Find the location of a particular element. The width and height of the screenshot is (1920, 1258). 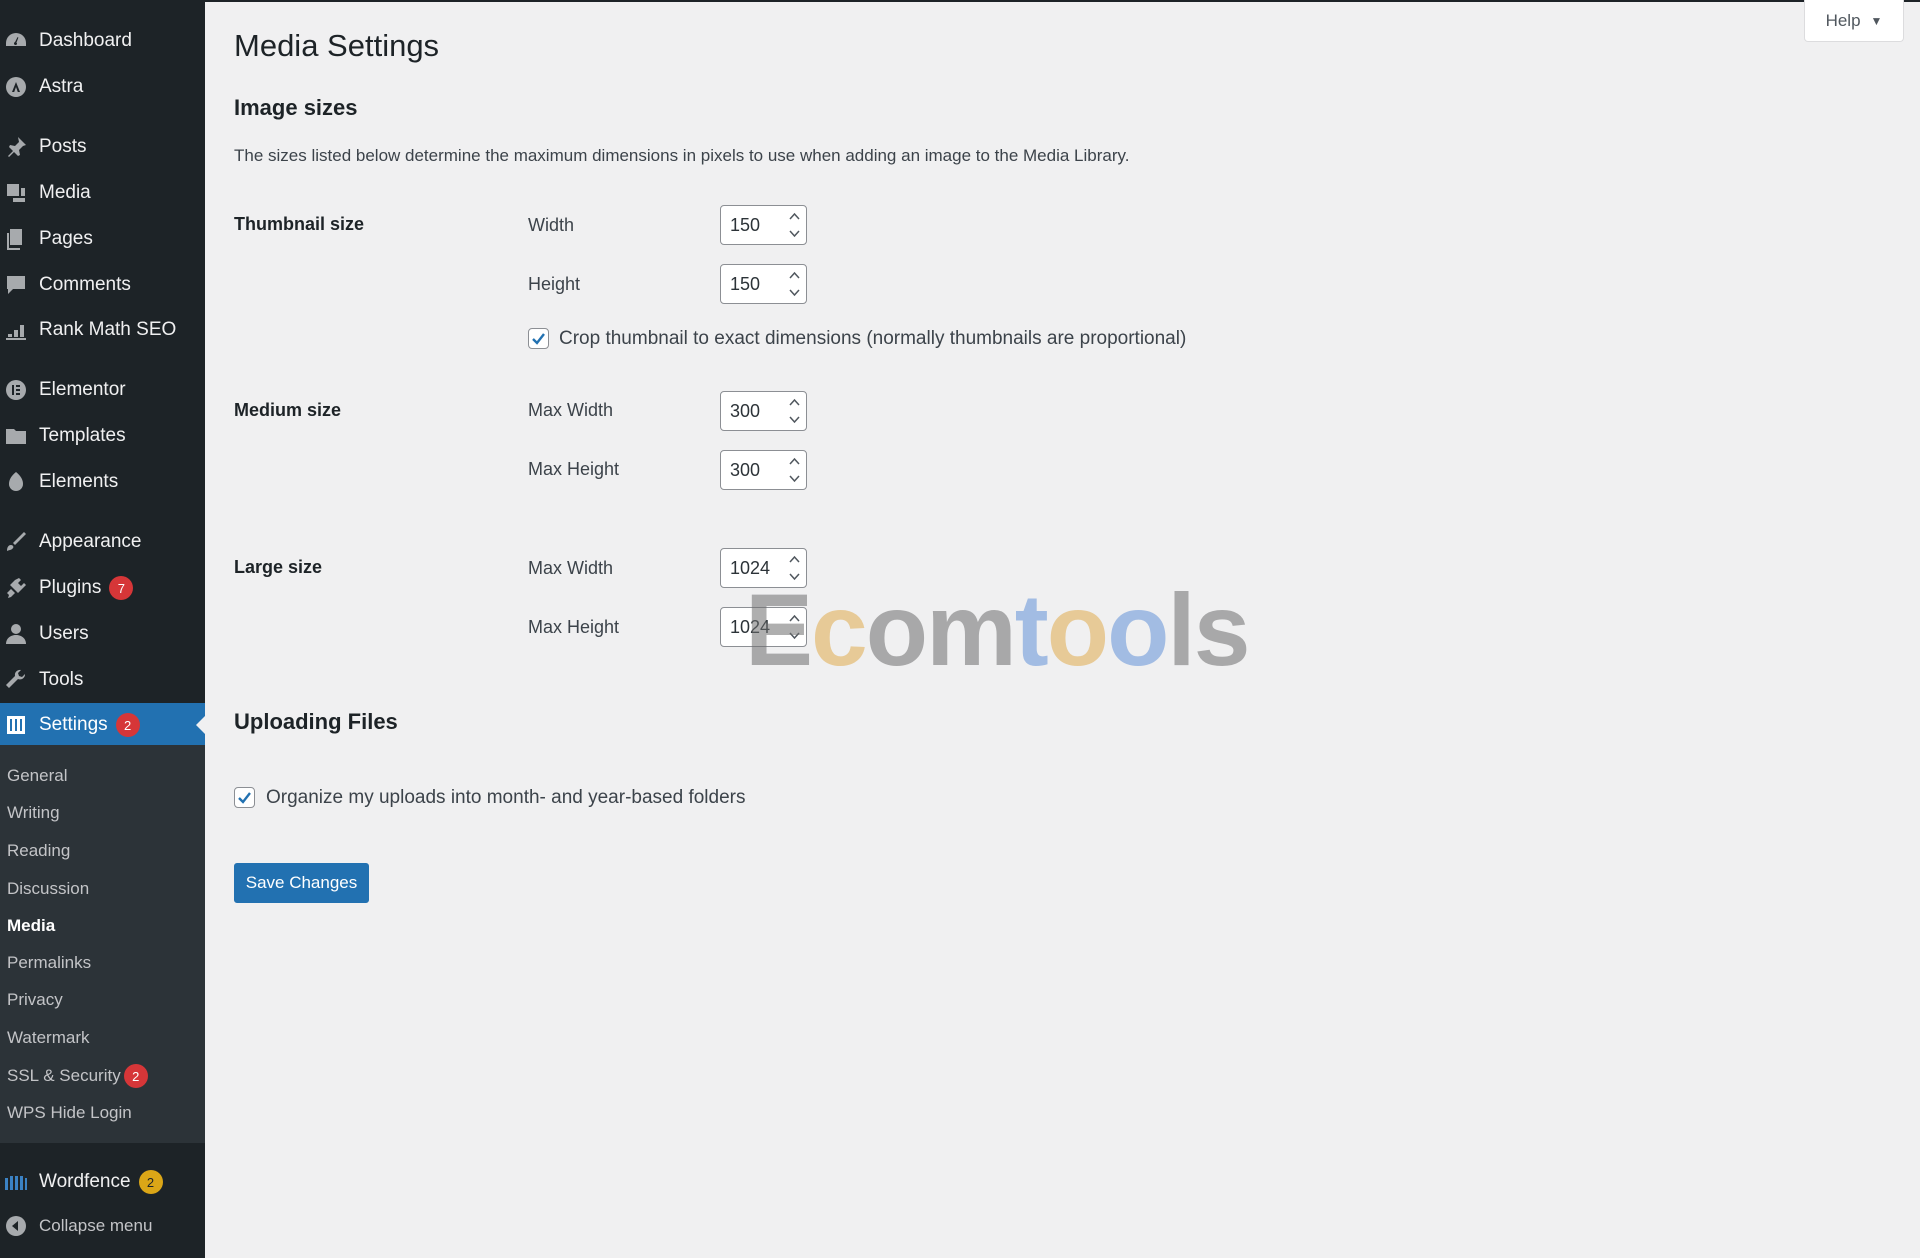

plugins-update-badge: 7 is located at coordinates (121, 588).